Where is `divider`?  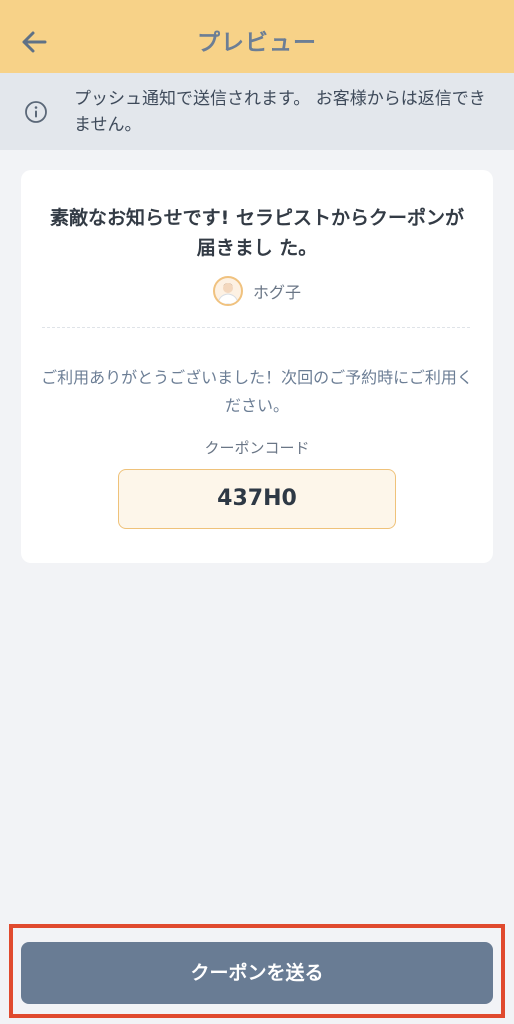 divider is located at coordinates (256, 327).